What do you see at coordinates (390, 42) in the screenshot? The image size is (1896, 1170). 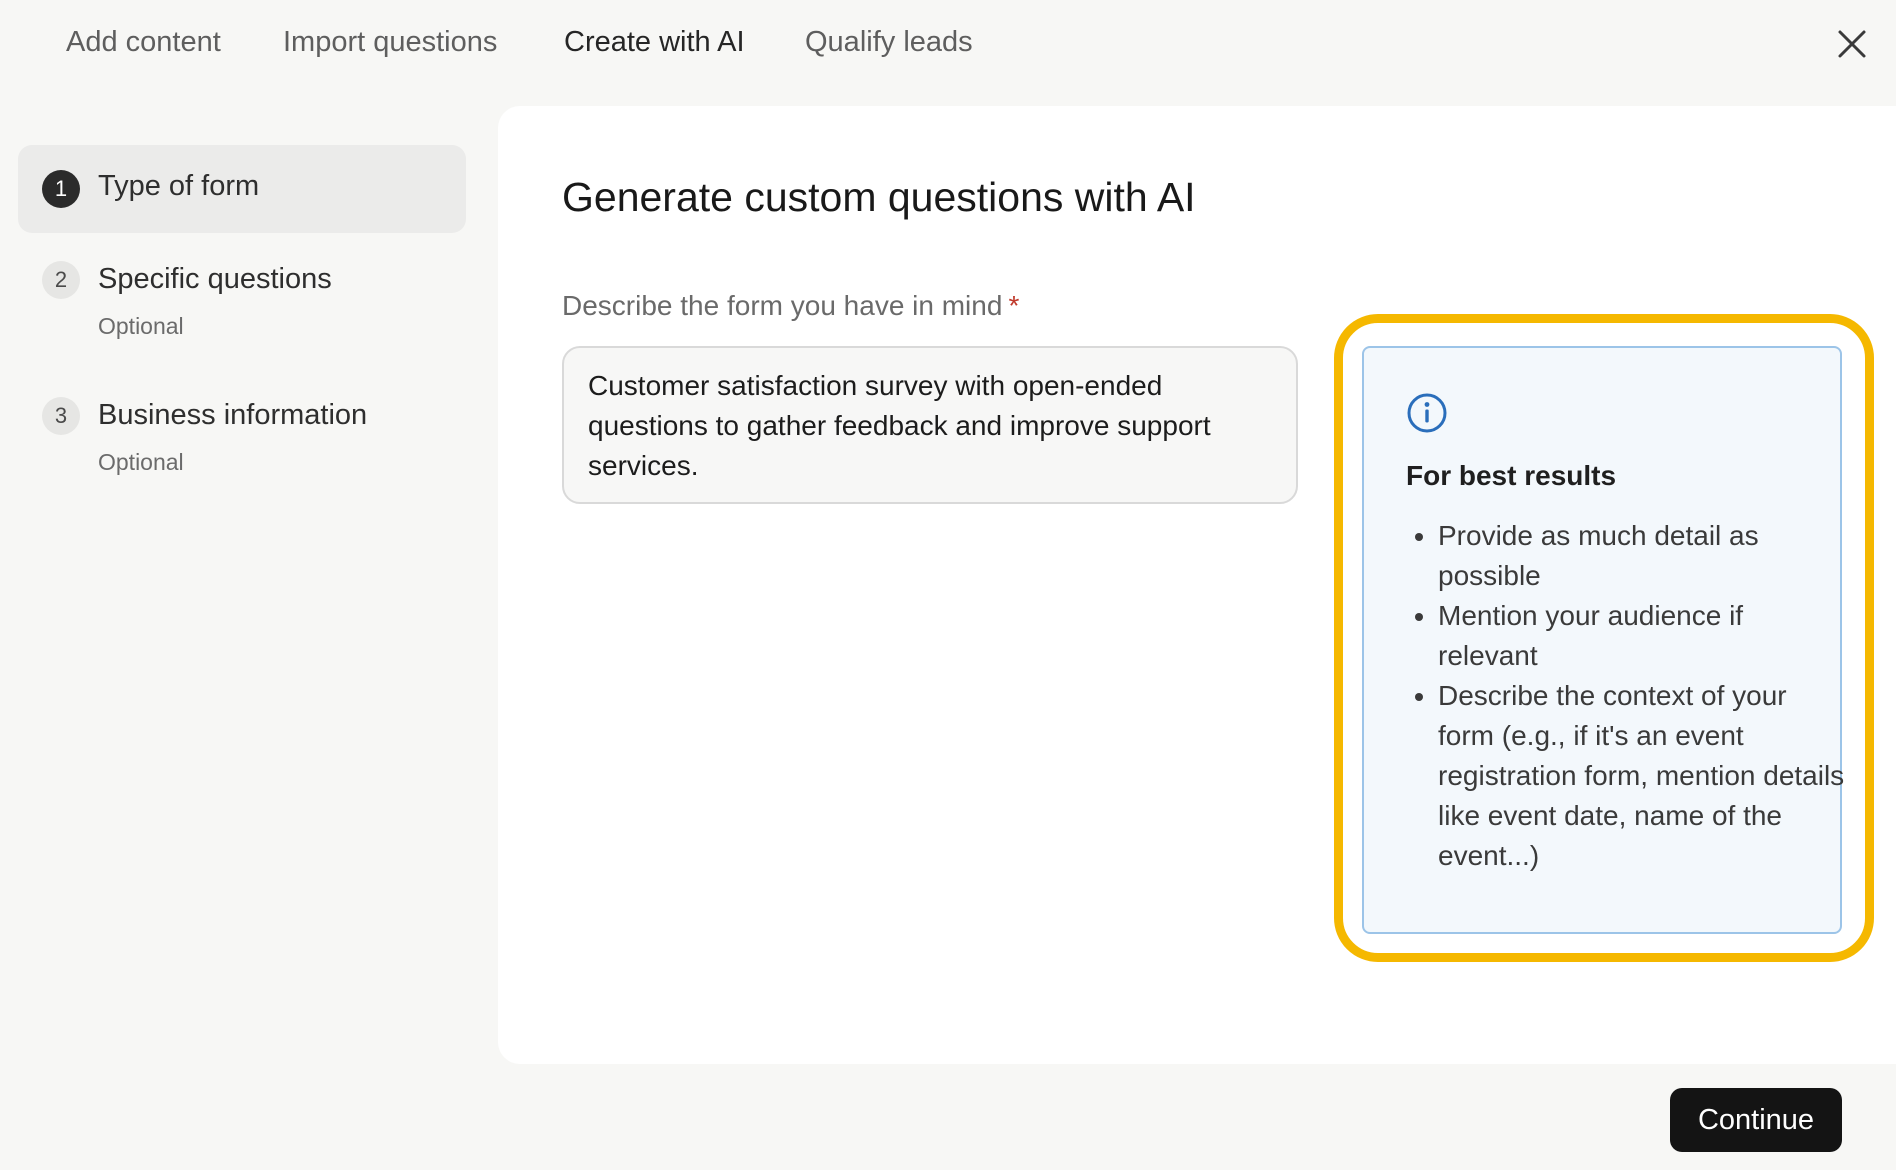 I see `tab-import-questions: Import questions` at bounding box center [390, 42].